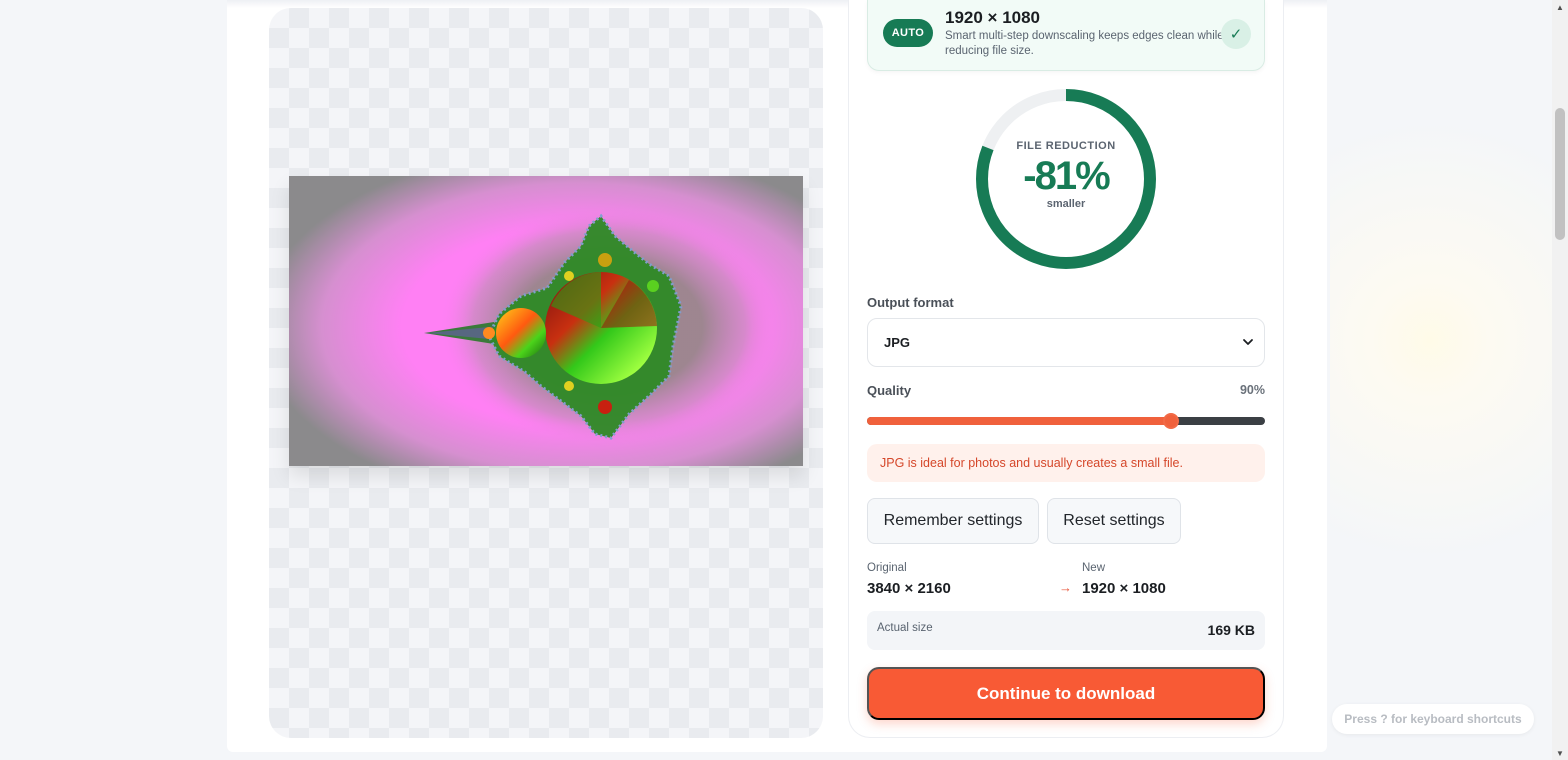 The image size is (1568, 760). I want to click on scroll-up-icon: ▲, so click(1560, 7).